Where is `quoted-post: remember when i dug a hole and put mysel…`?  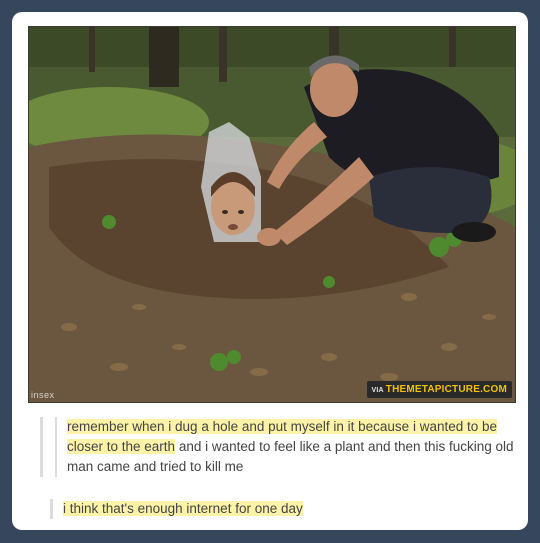 quoted-post: remember when i dug a hole and put mysel… is located at coordinates (282, 447).